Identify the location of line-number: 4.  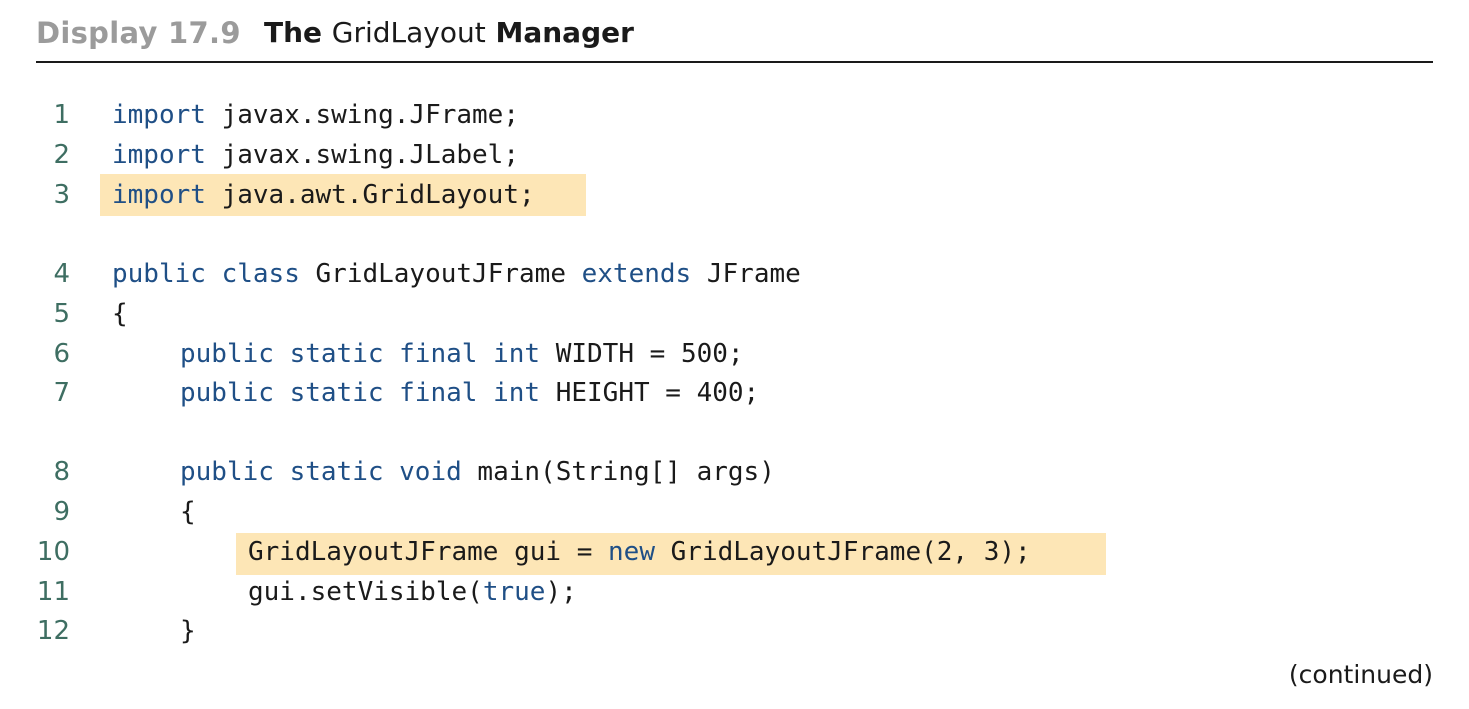
(61, 274).